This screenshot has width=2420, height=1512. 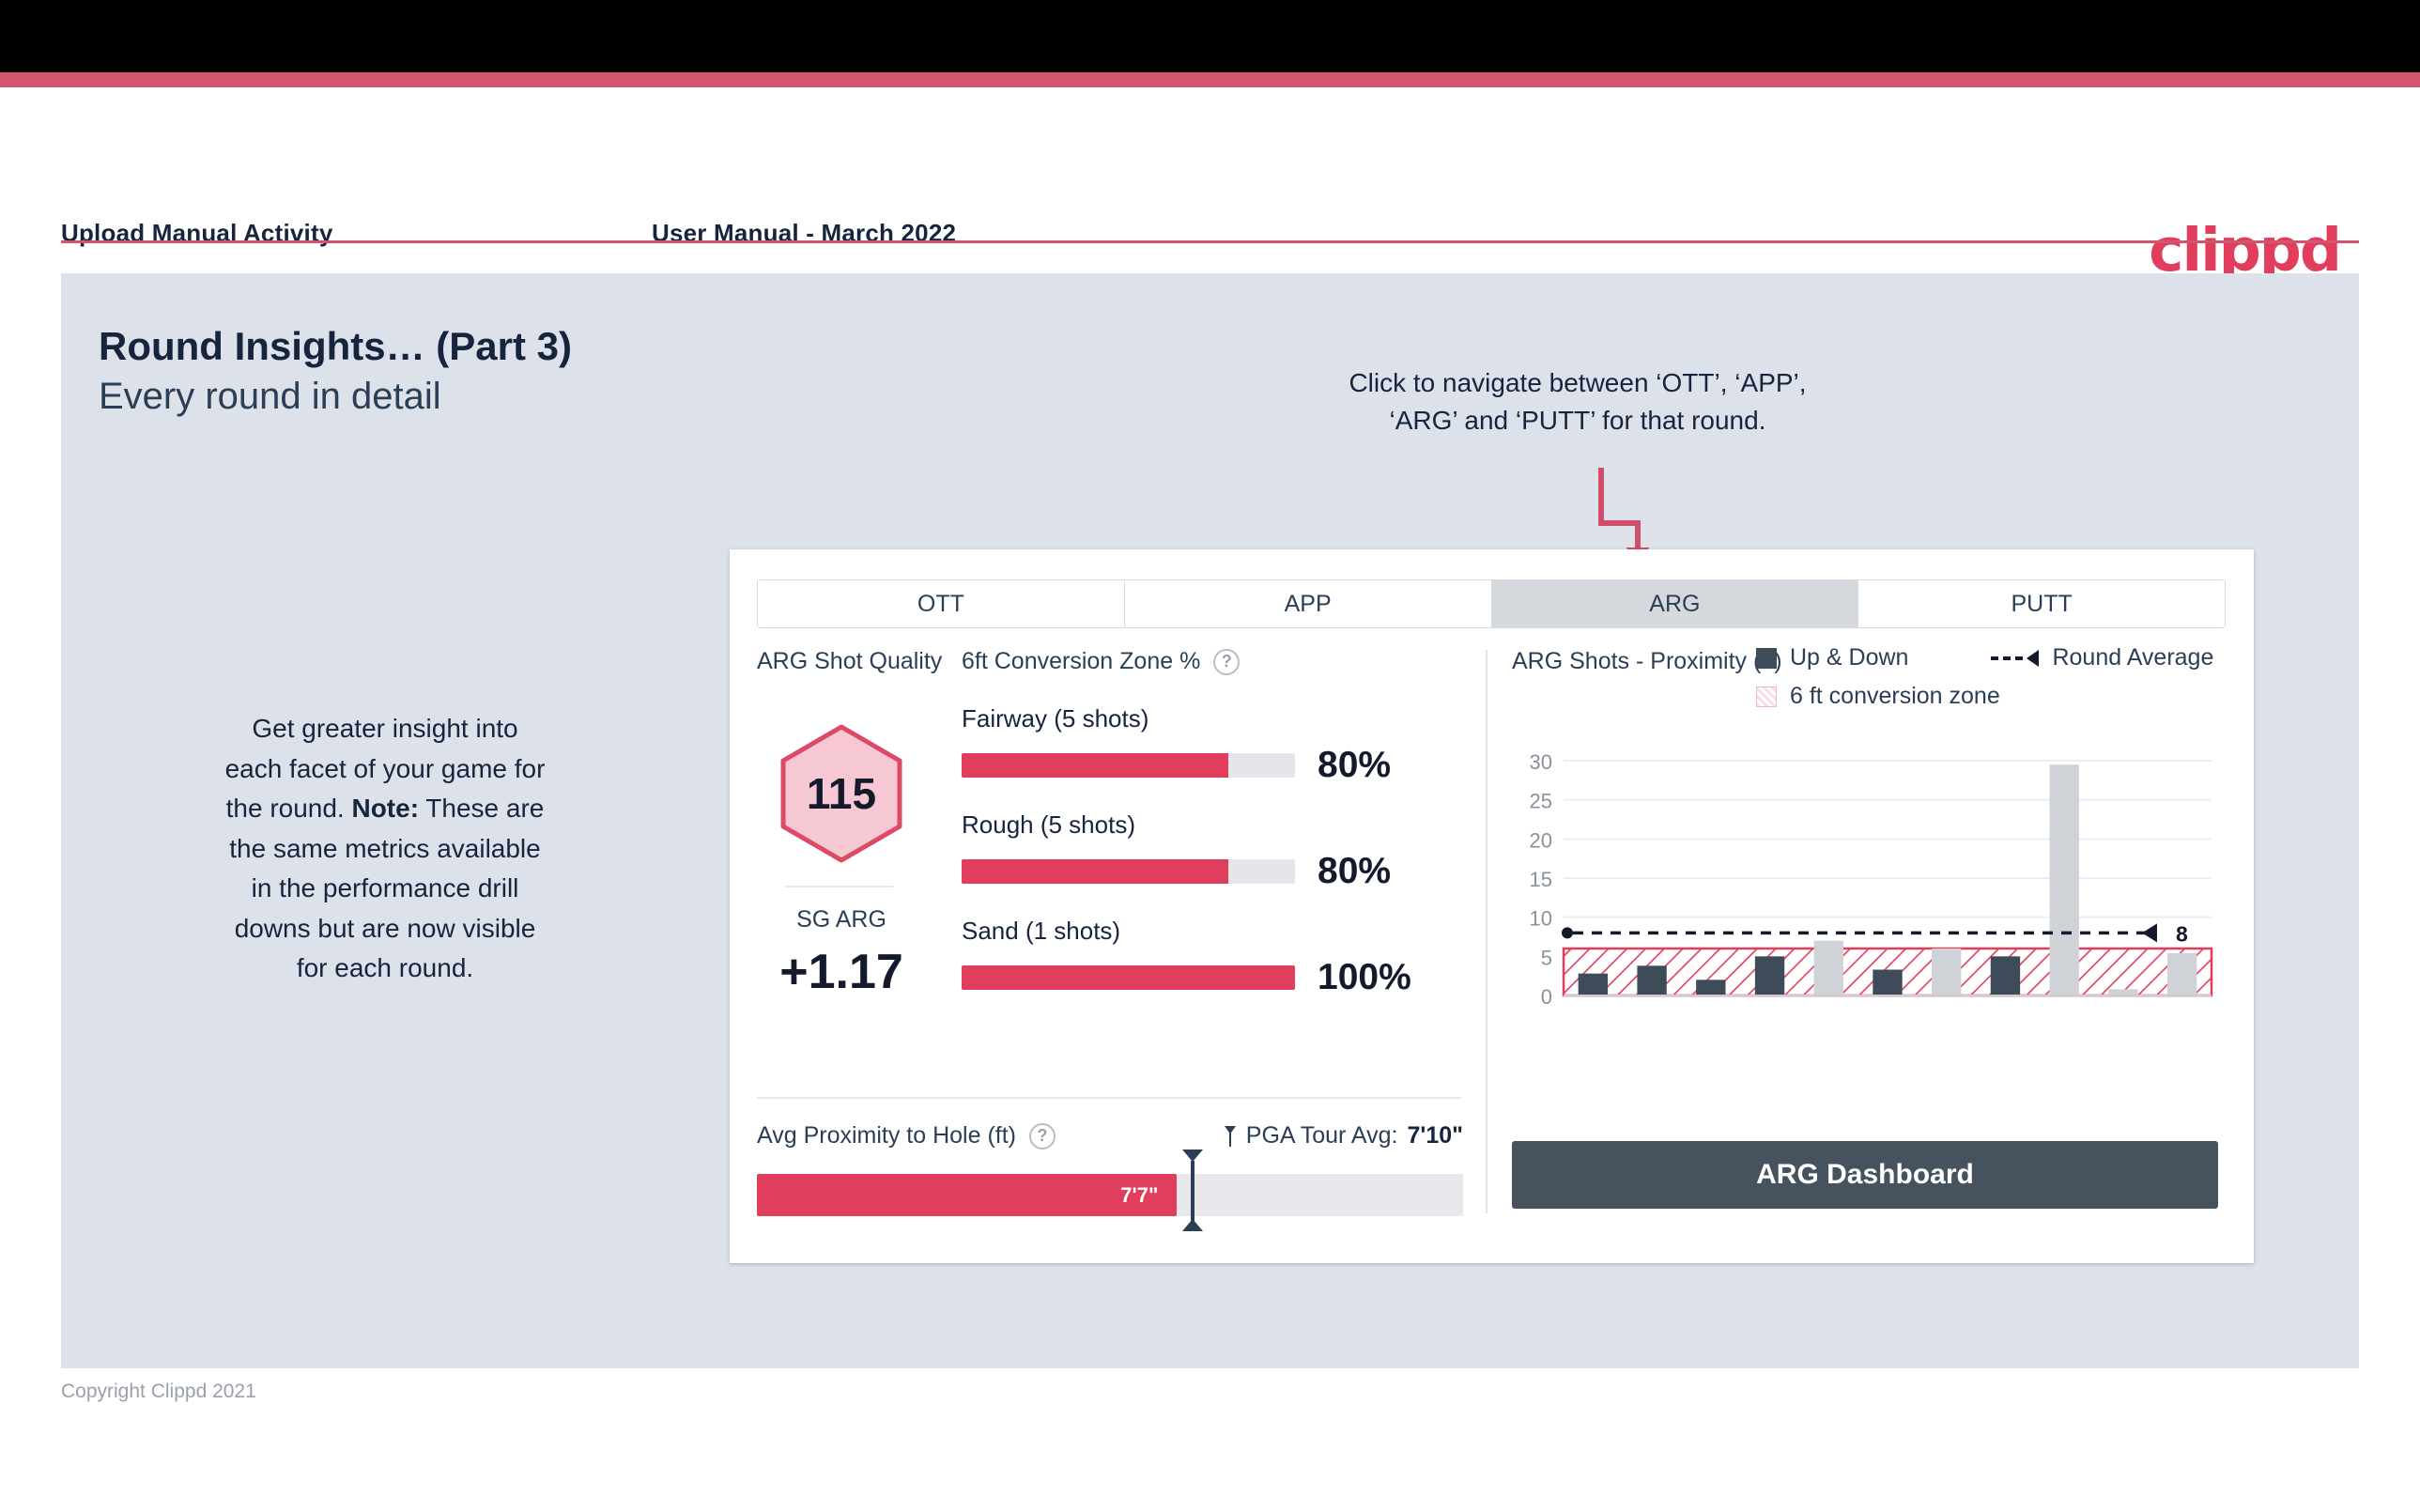 I want to click on svg-text: 10, so click(x=1541, y=919).